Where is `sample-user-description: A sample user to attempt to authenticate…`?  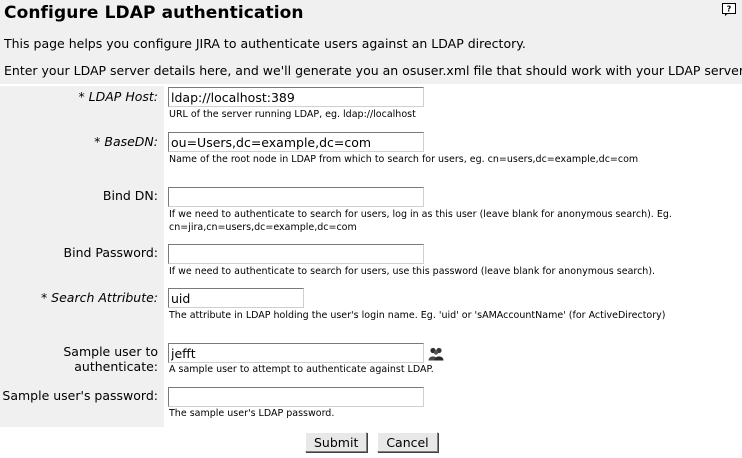
sample-user-description: A sample user to attempt to authenticate… is located at coordinates (301, 369).